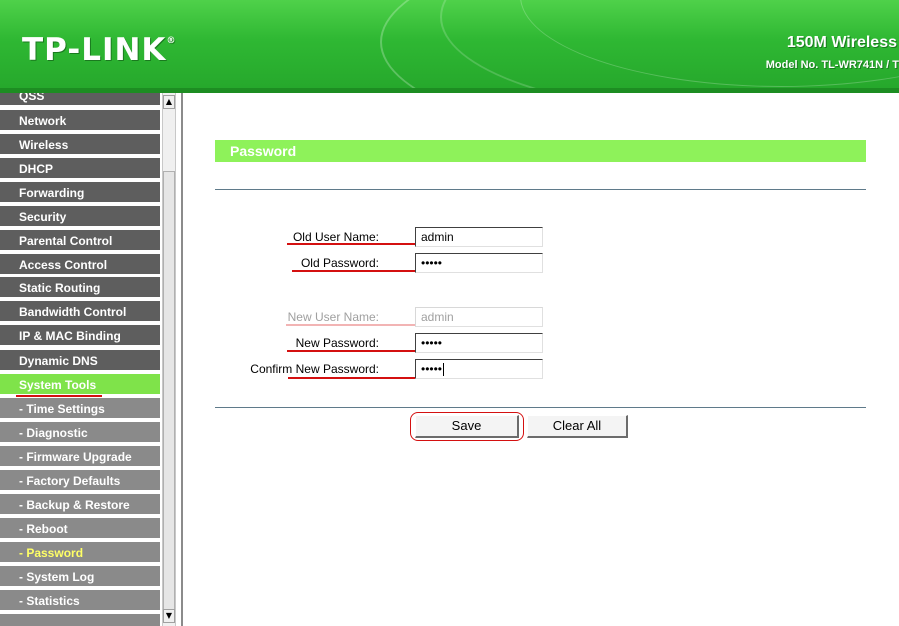 The height and width of the screenshot is (626, 899). What do you see at coordinates (169, 616) in the screenshot?
I see `scroll-down-arrow-icon: ▼` at bounding box center [169, 616].